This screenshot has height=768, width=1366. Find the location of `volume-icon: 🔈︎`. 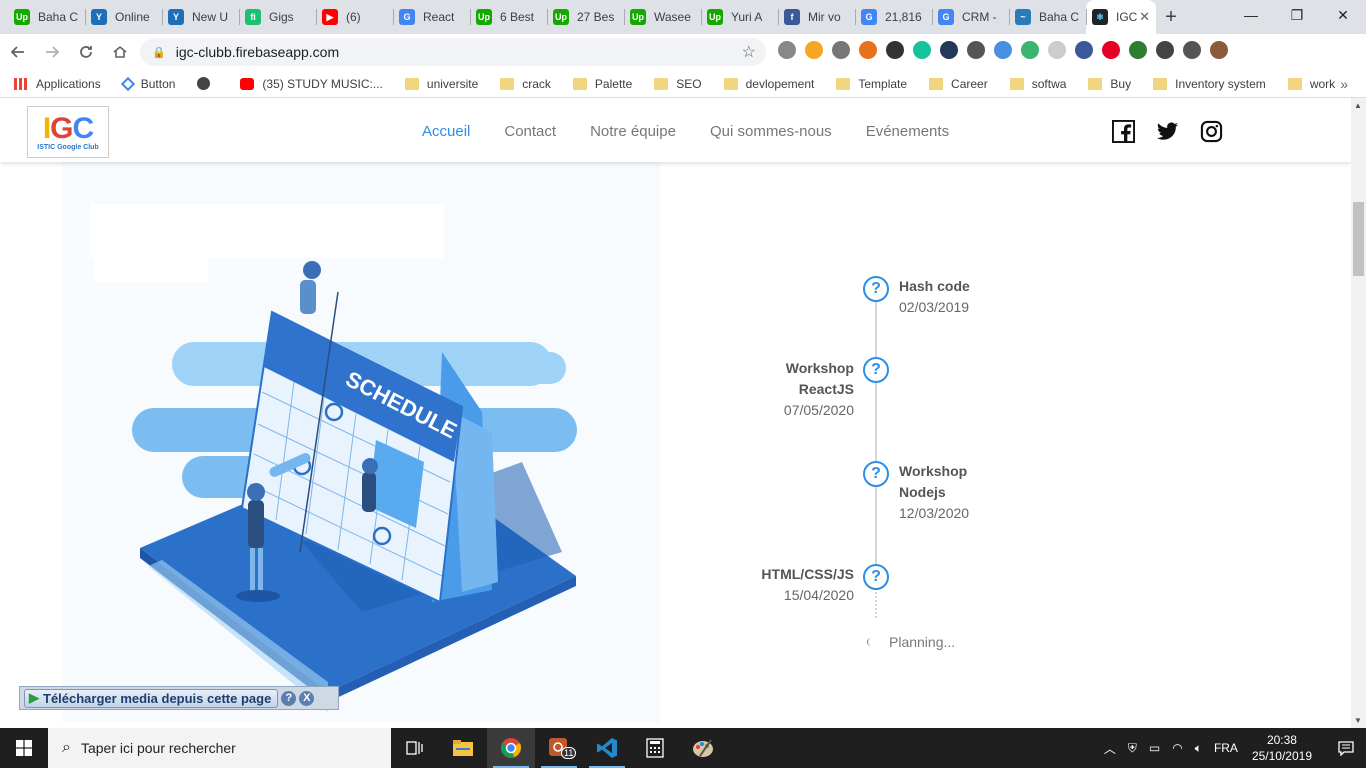

volume-icon: 🔈︎ is located at coordinates (1198, 748).